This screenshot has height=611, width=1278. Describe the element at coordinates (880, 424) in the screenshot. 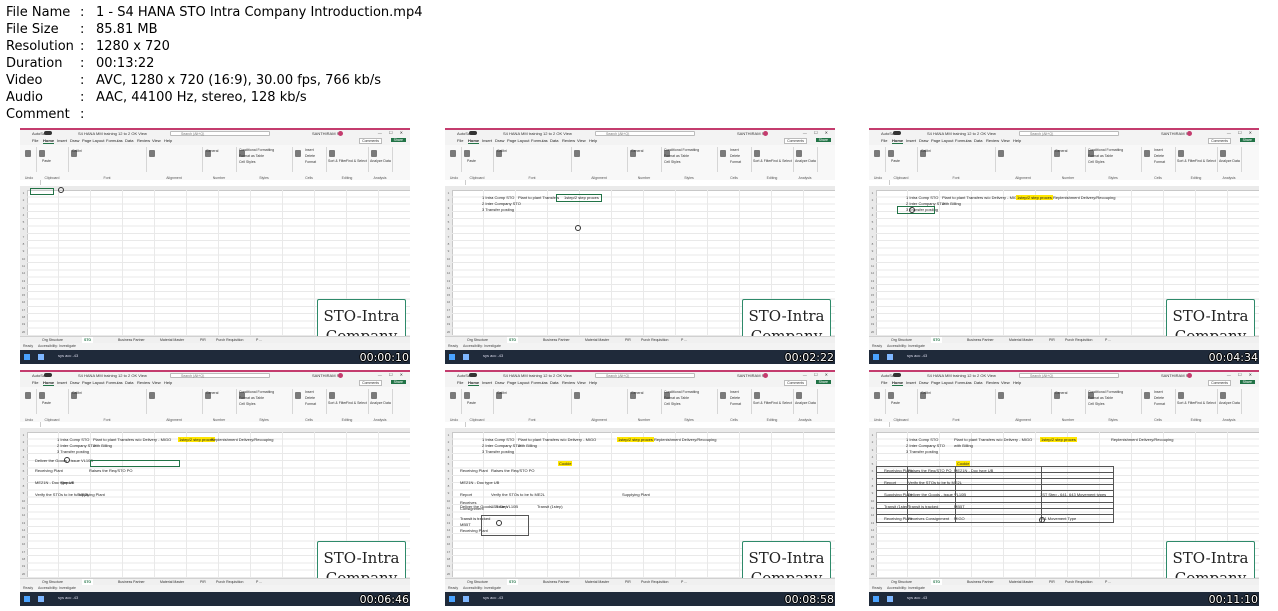

I see `name-box` at that location.